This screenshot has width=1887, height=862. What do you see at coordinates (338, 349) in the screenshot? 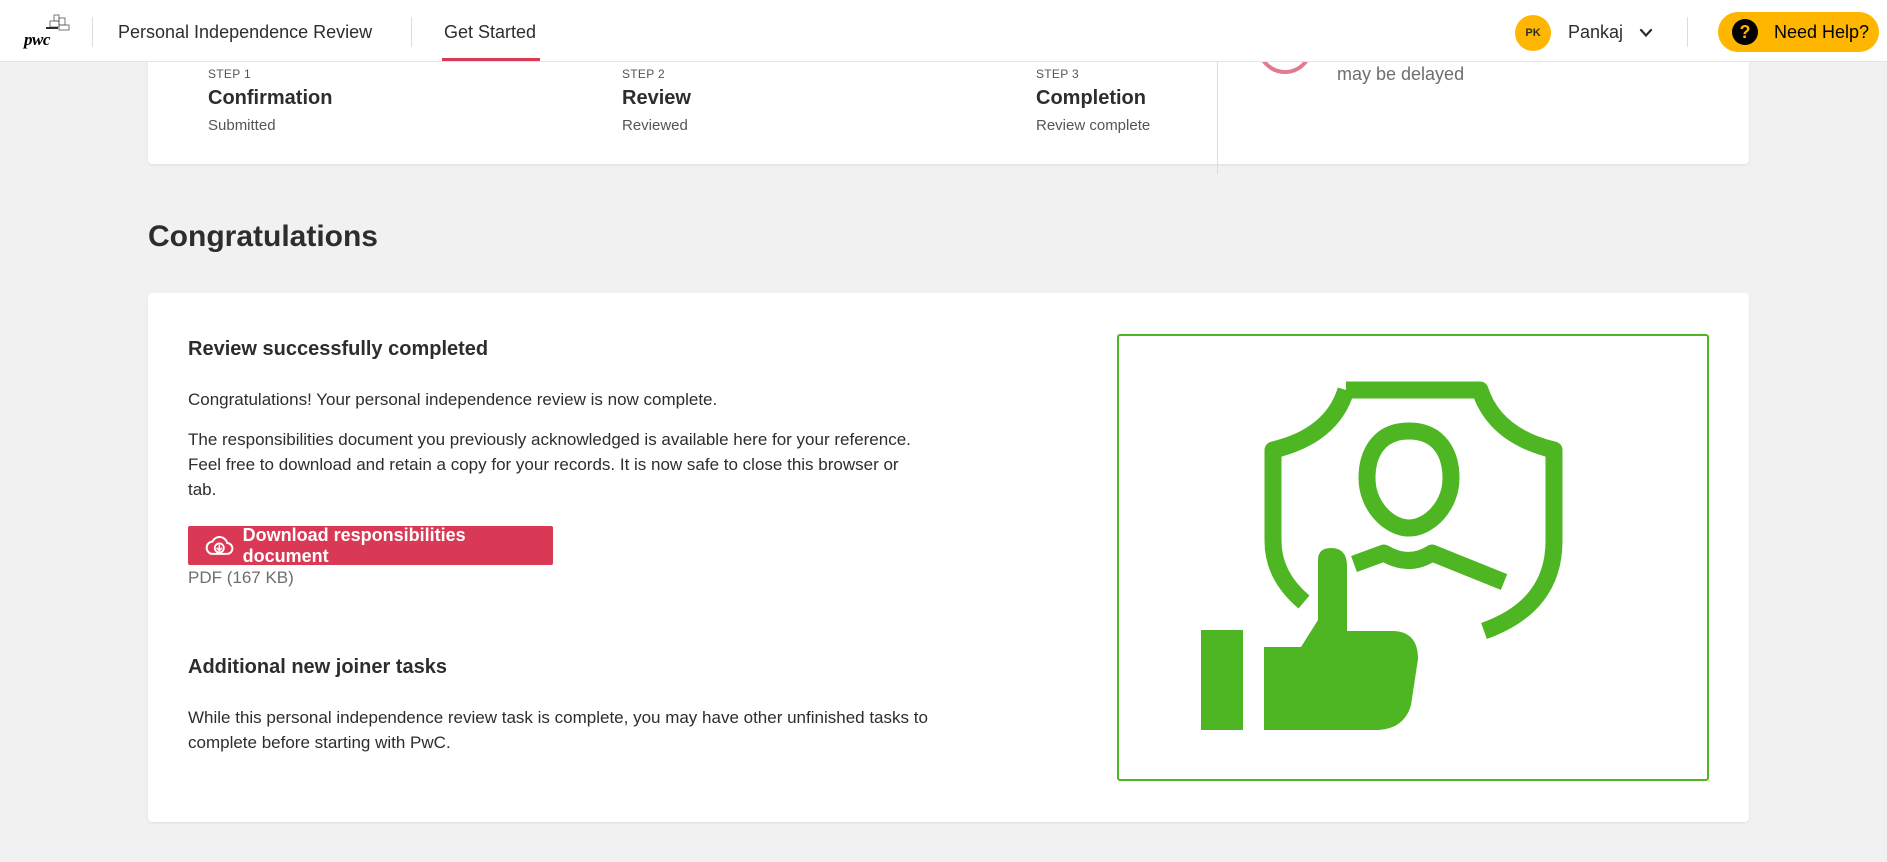
I see `review-complete-title: Review successfully completed` at bounding box center [338, 349].